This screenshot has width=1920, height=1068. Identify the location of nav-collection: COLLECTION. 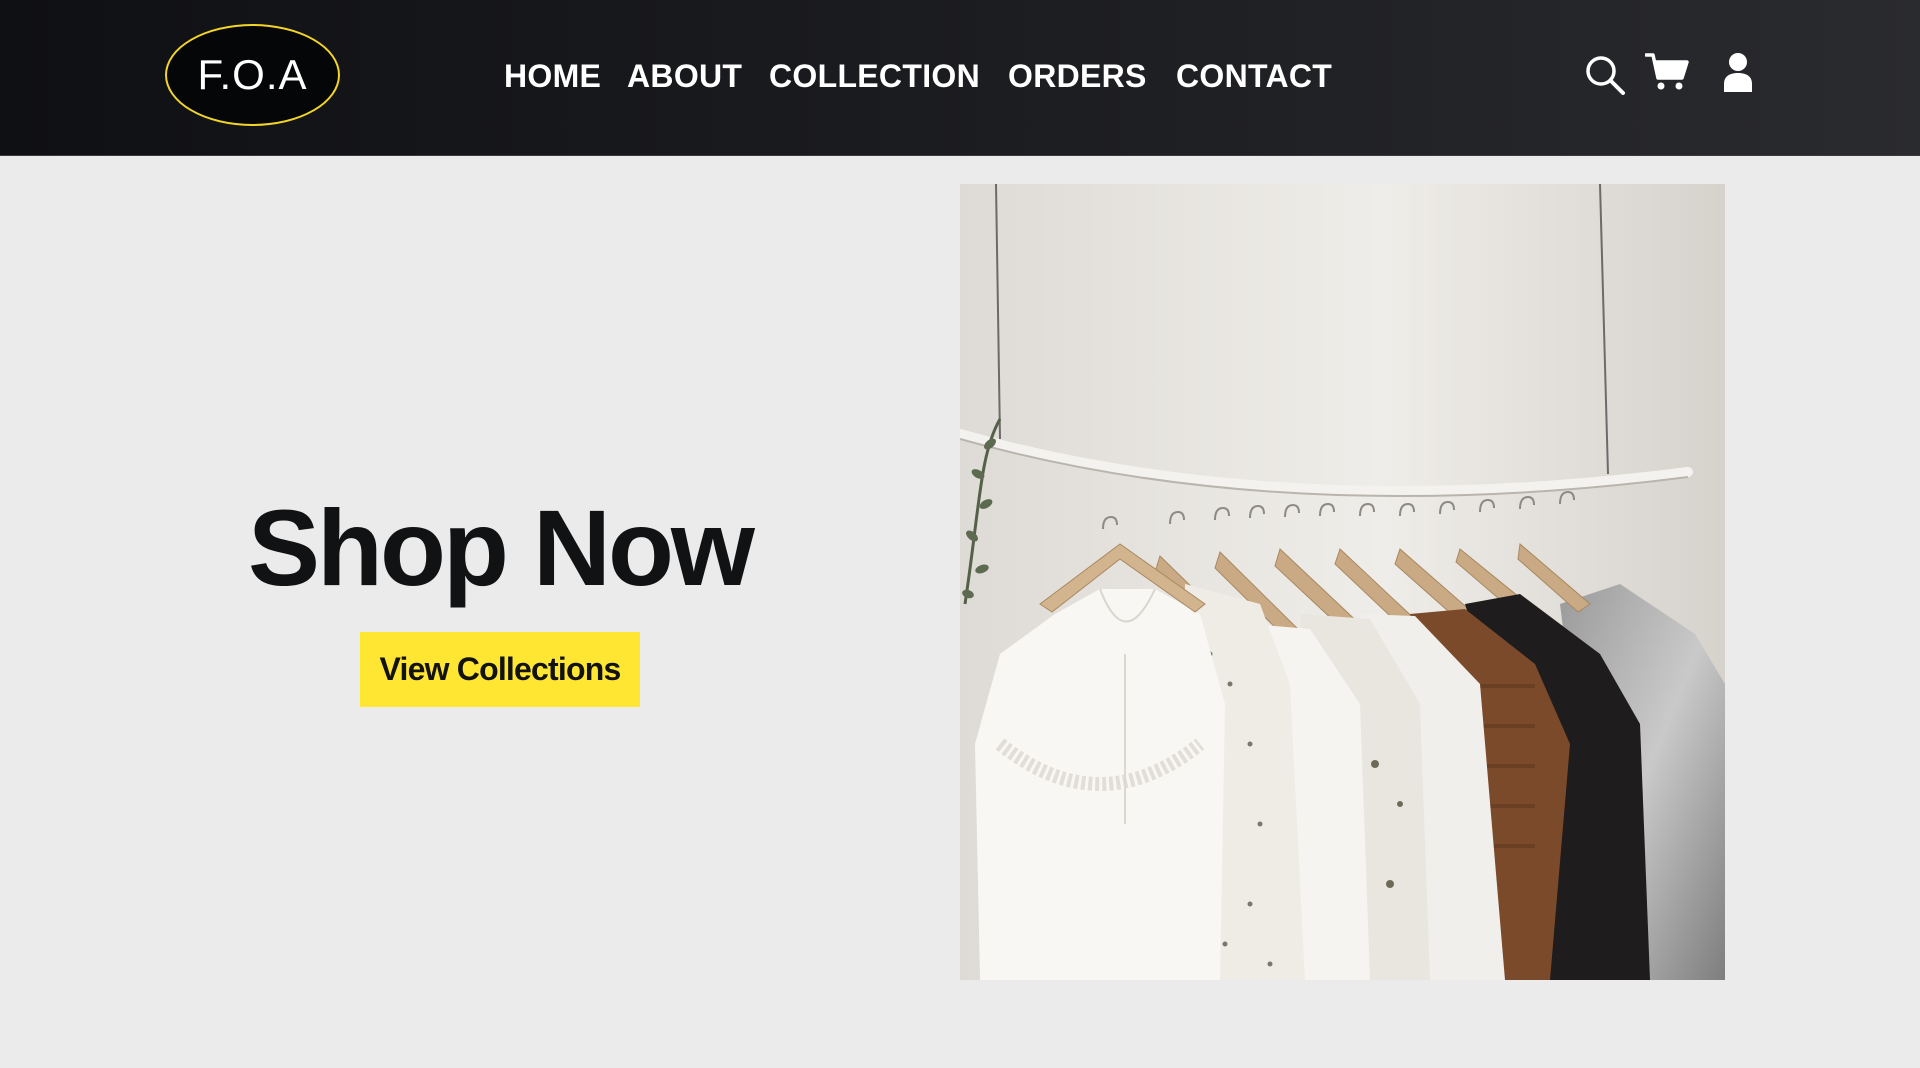
(874, 76).